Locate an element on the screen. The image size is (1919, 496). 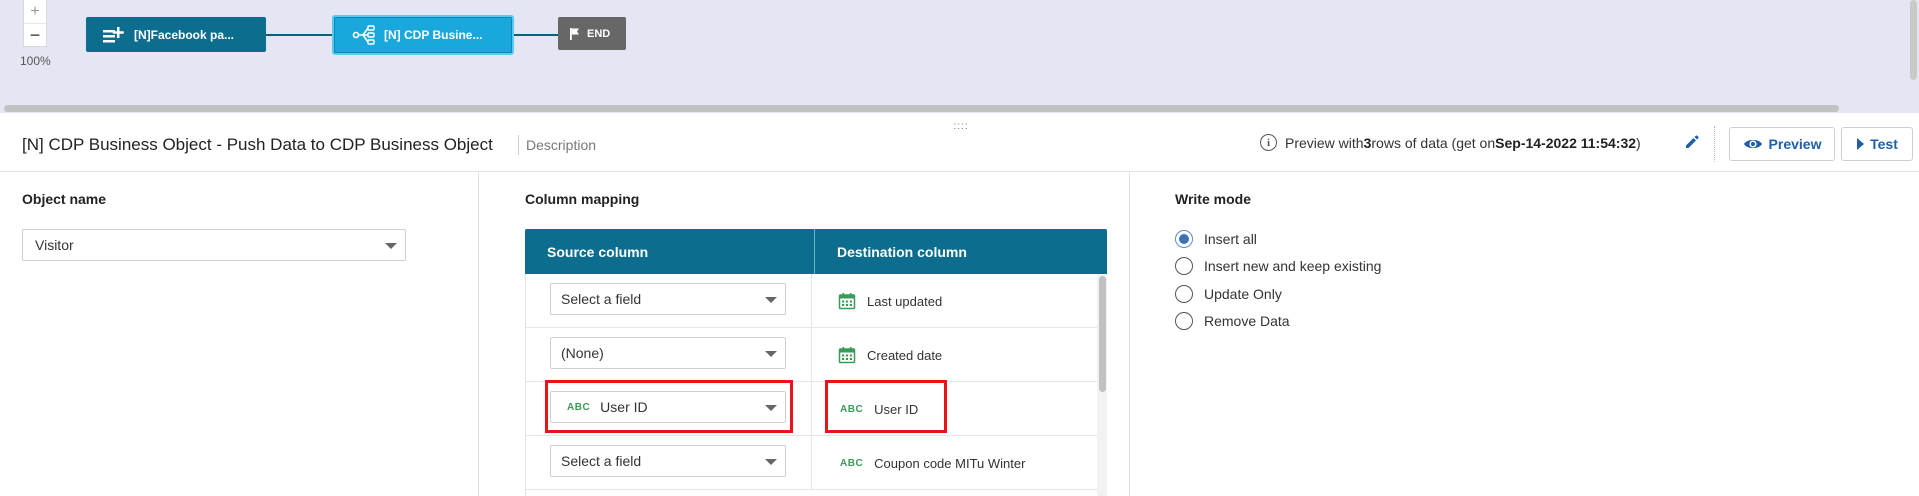
zoom-level: 100% is located at coordinates (35, 61).